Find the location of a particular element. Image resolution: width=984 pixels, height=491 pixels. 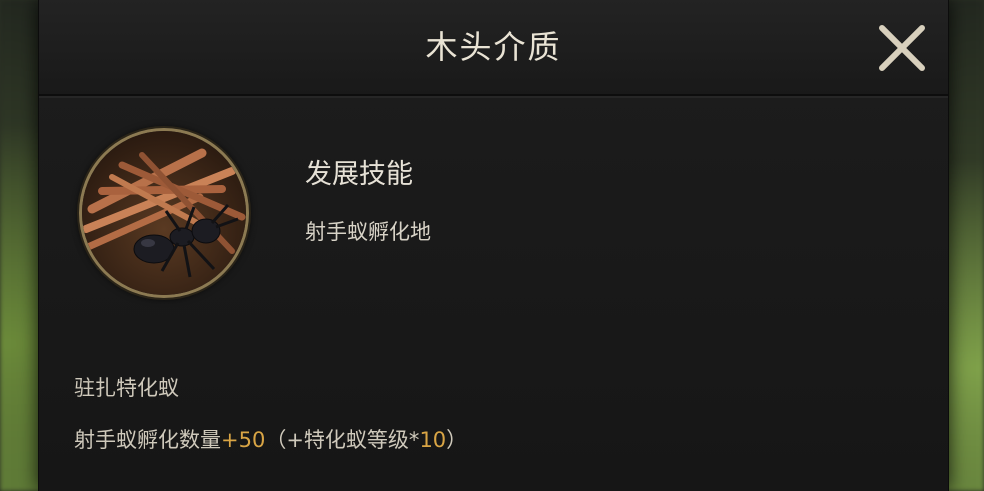

skill-label: 发展技能 is located at coordinates (359, 174).